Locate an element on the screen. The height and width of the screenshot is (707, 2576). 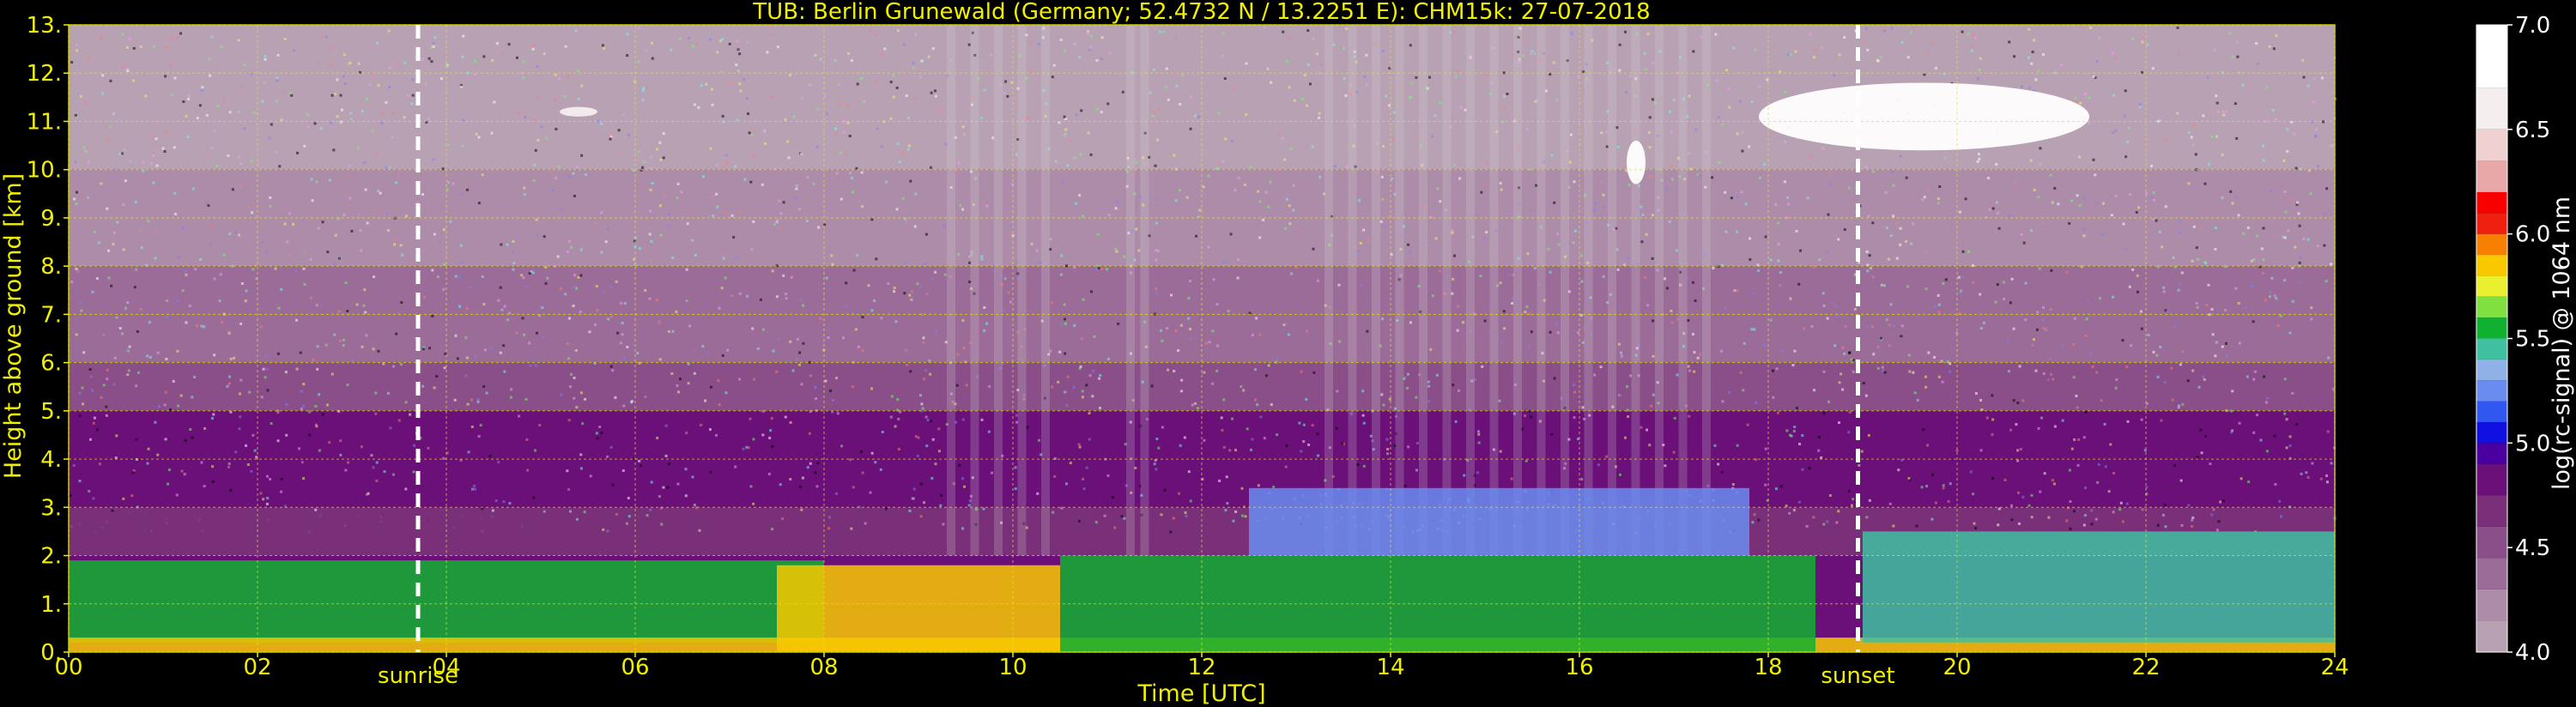
colorbar-segment is located at coordinates (2491, 224).